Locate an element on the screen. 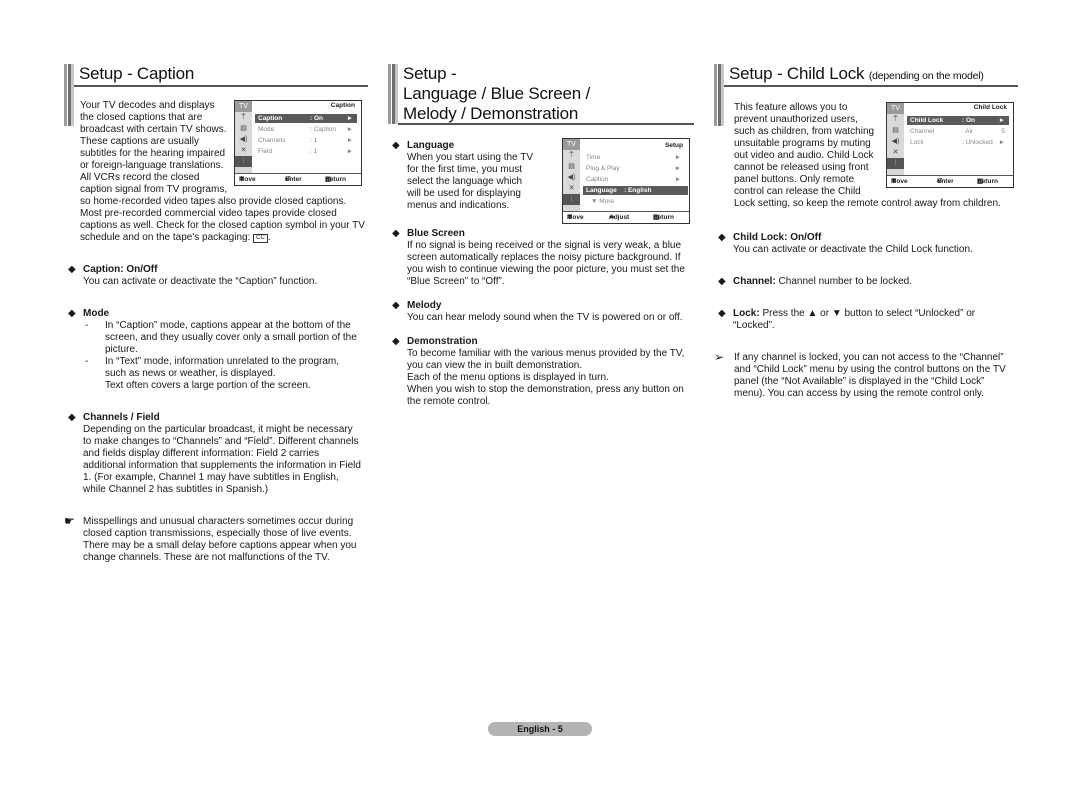 The image size is (1080, 786). osd-title: Setup is located at coordinates (673, 145).